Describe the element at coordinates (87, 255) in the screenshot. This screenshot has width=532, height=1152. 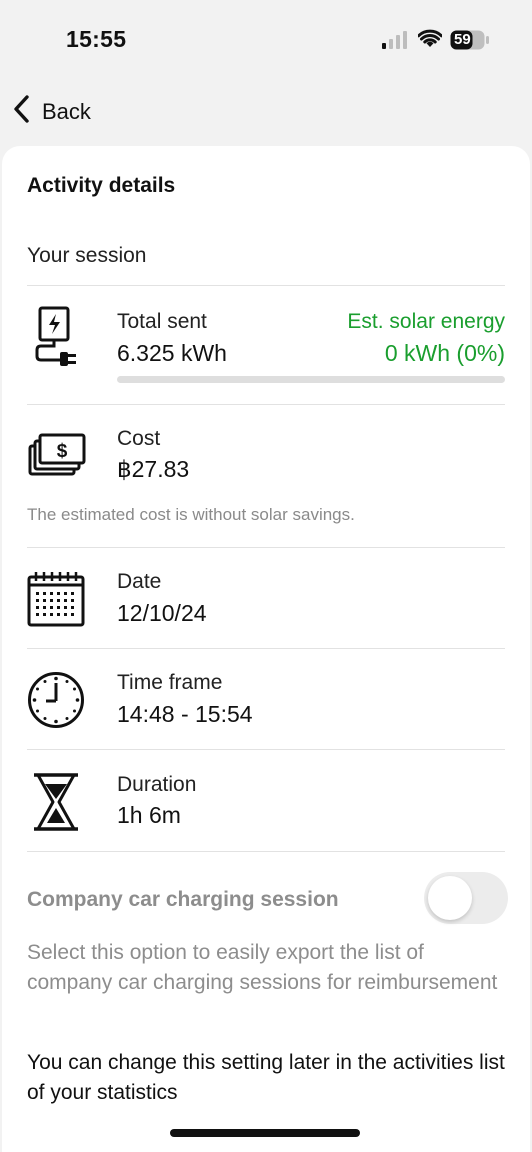
I see `section-label: Your session` at that location.